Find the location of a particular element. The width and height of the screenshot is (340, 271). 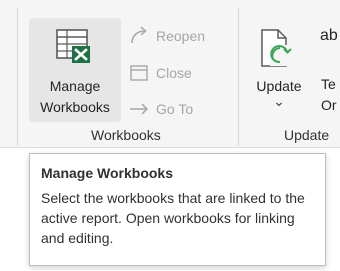

partial-item-mid2: Or is located at coordinates (329, 105).